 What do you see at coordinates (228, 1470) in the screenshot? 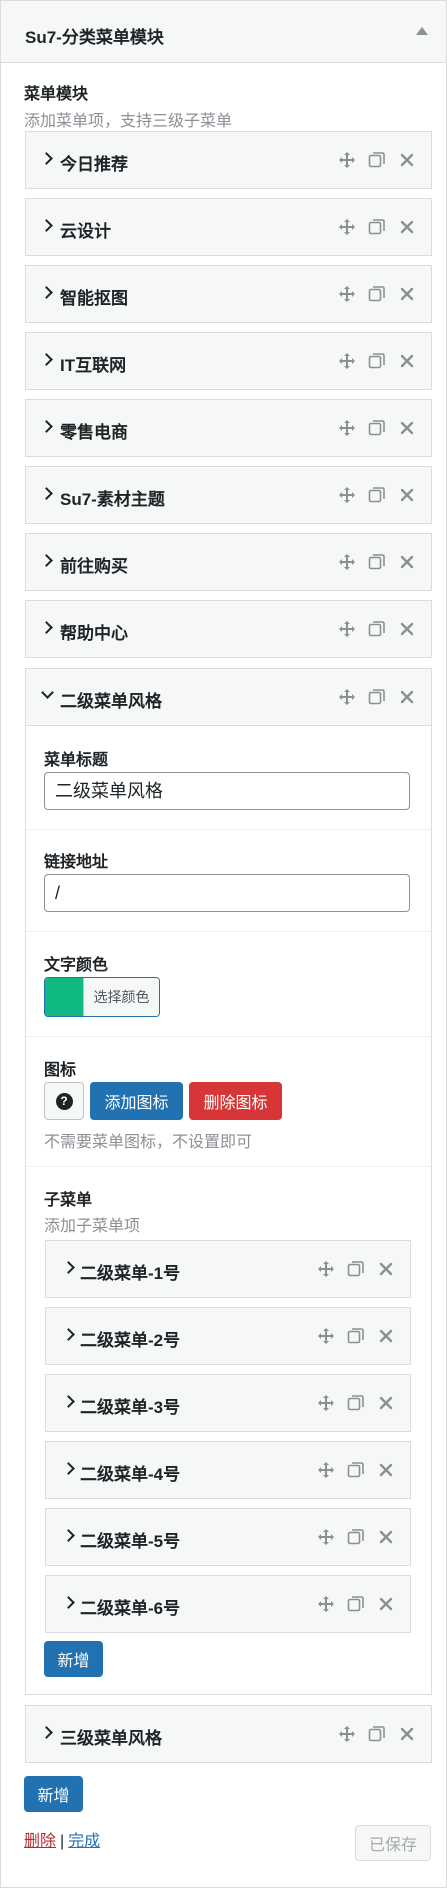
I see `submenu-item: 二级菜单-4号` at bounding box center [228, 1470].